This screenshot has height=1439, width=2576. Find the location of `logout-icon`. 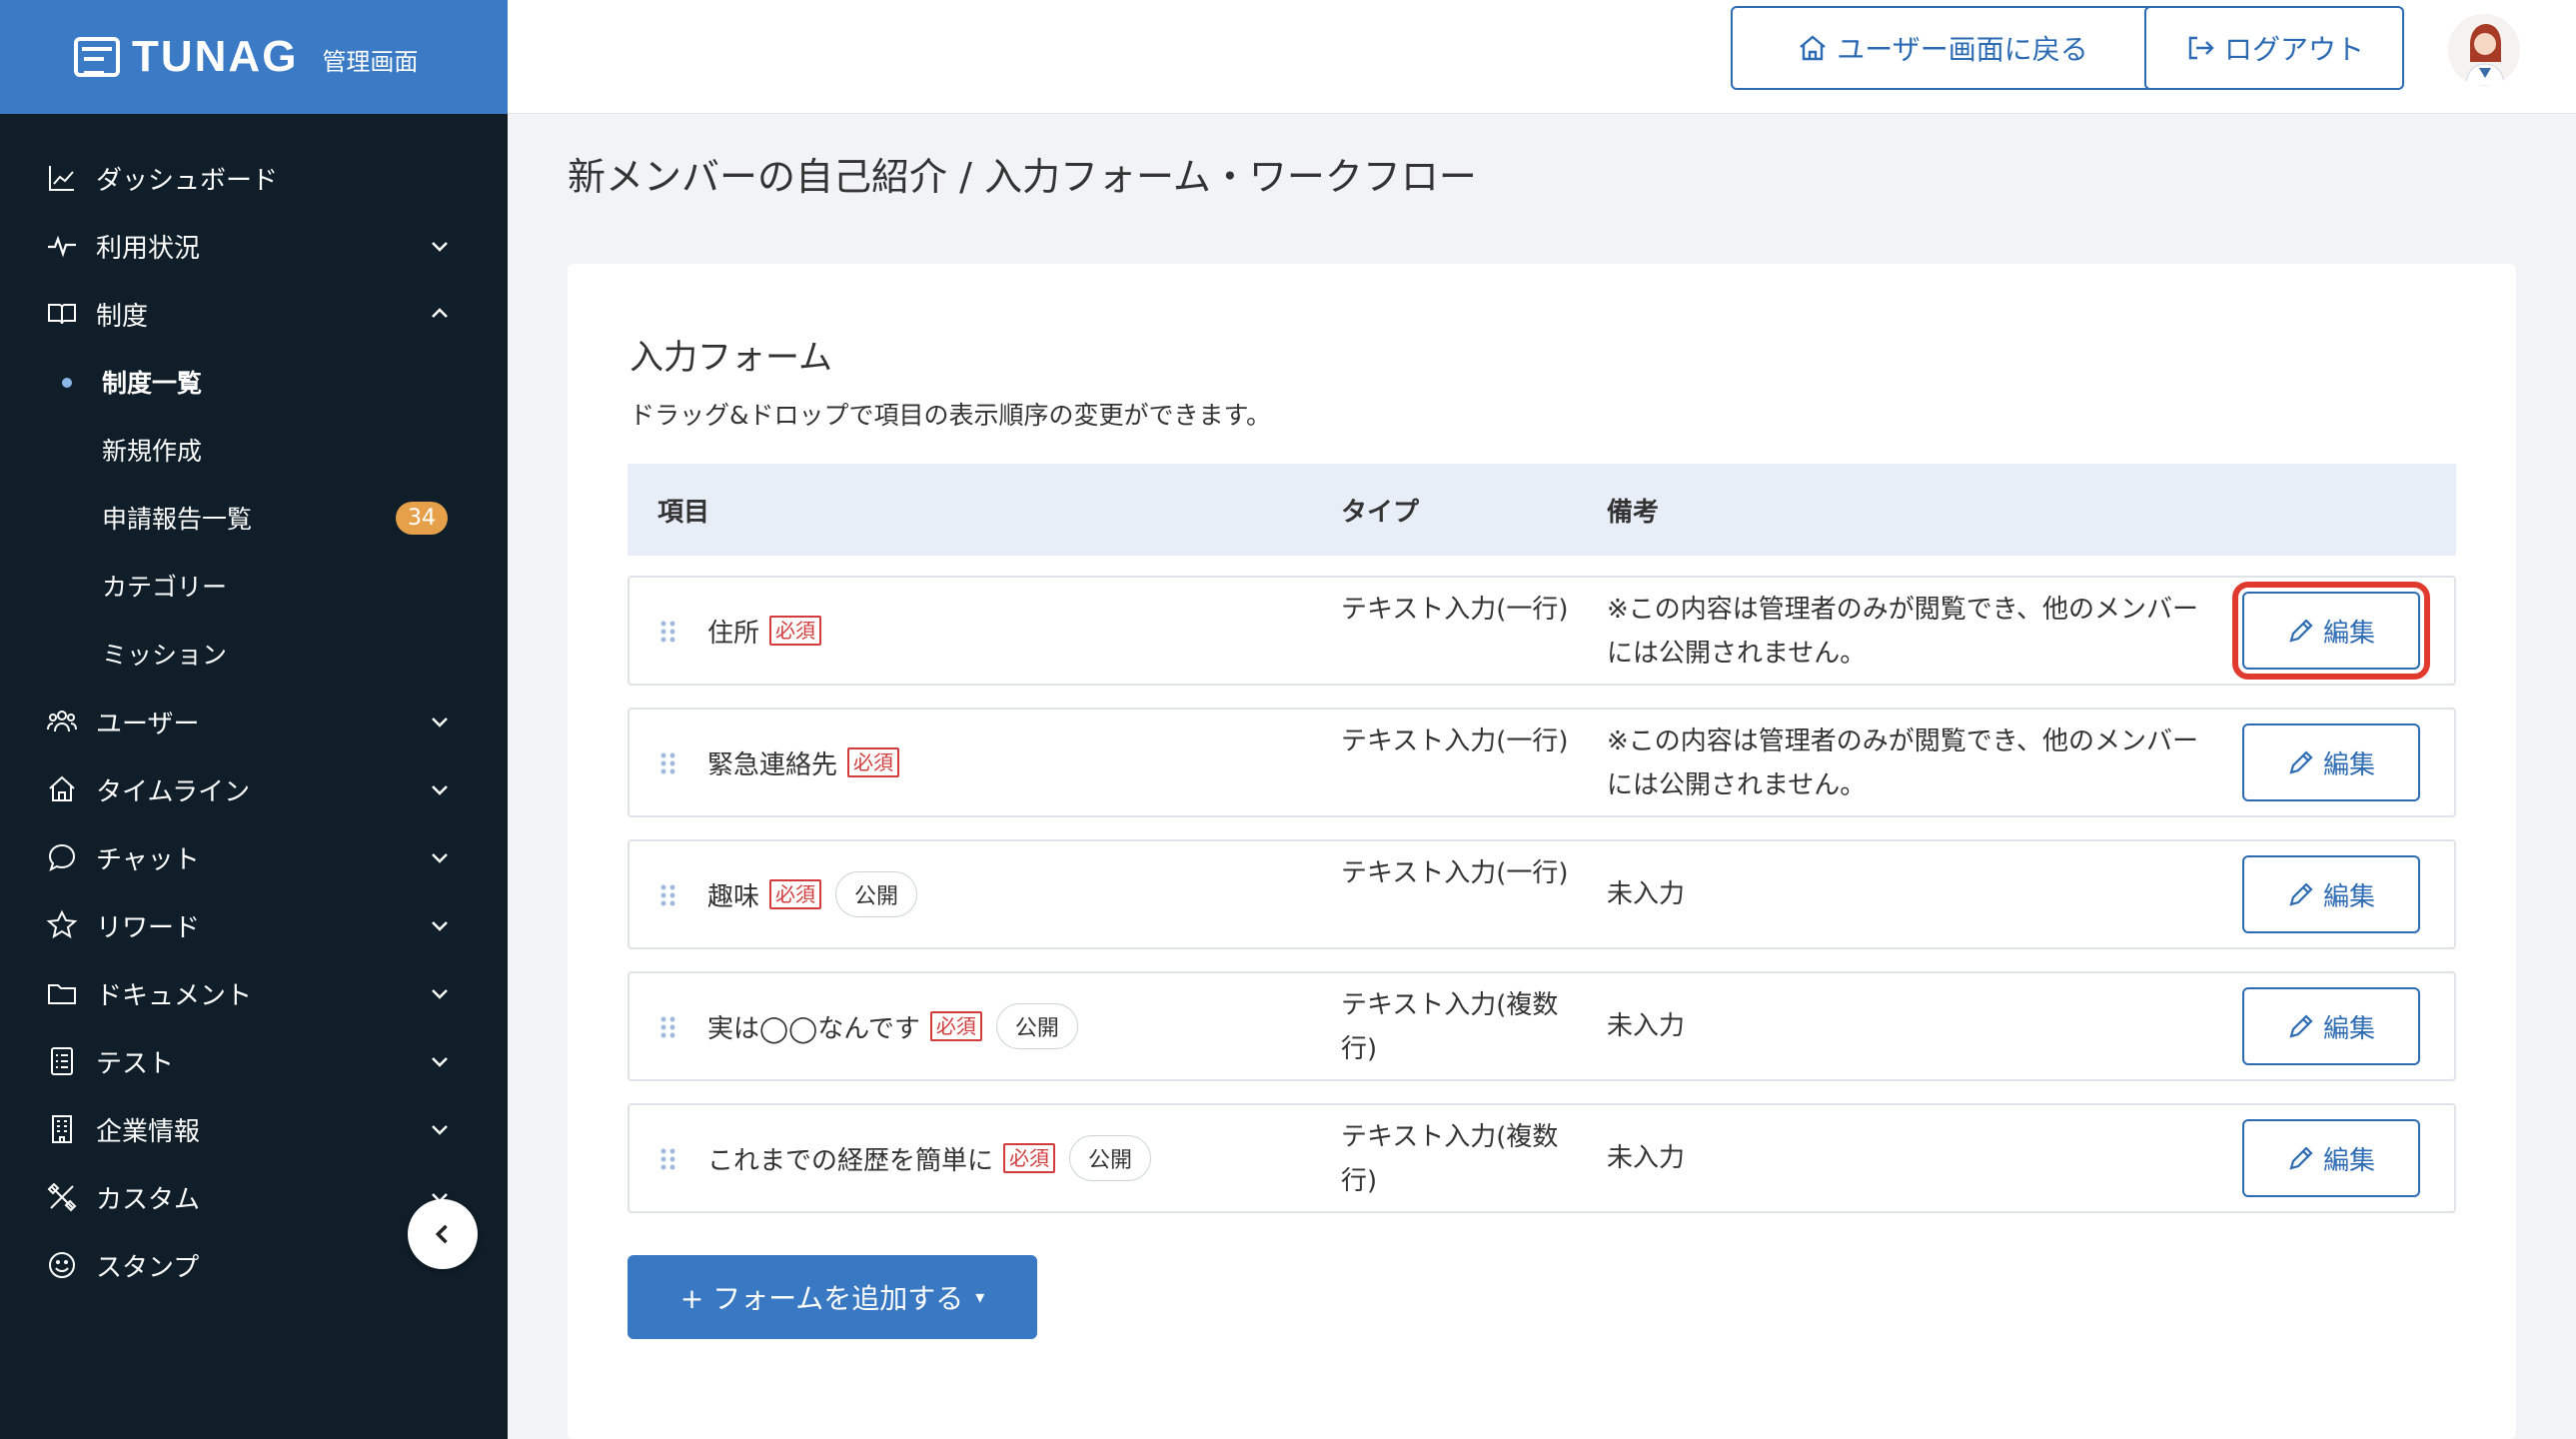

logout-icon is located at coordinates (2201, 48).